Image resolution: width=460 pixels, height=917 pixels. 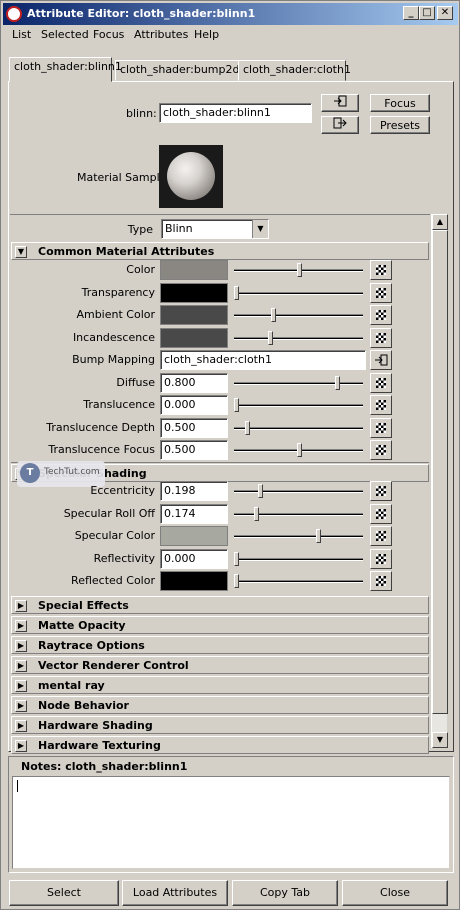 What do you see at coordinates (381, 360) in the screenshot?
I see `bump-mapping-navigate-button` at bounding box center [381, 360].